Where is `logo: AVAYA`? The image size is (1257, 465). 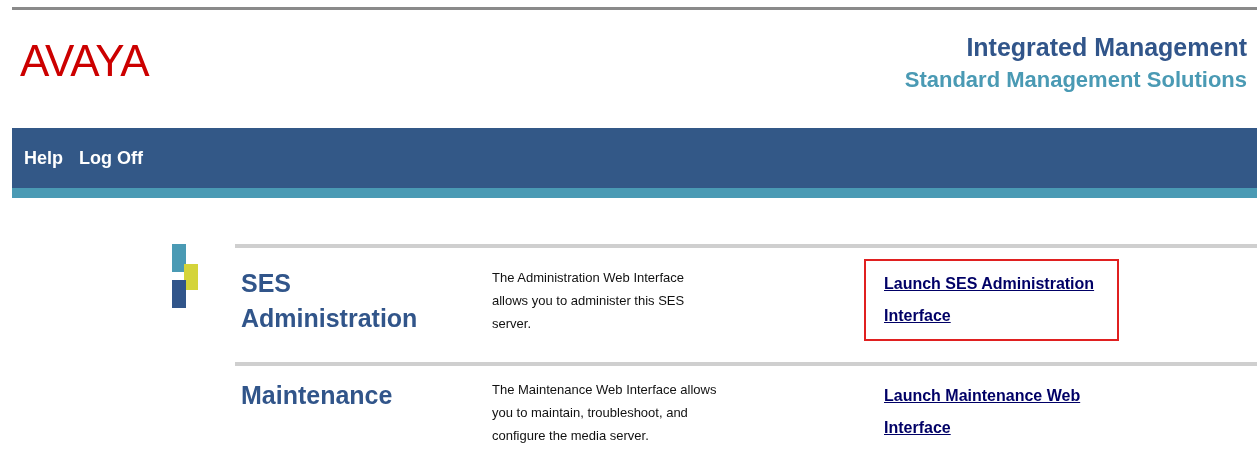 logo: AVAYA is located at coordinates (84, 61).